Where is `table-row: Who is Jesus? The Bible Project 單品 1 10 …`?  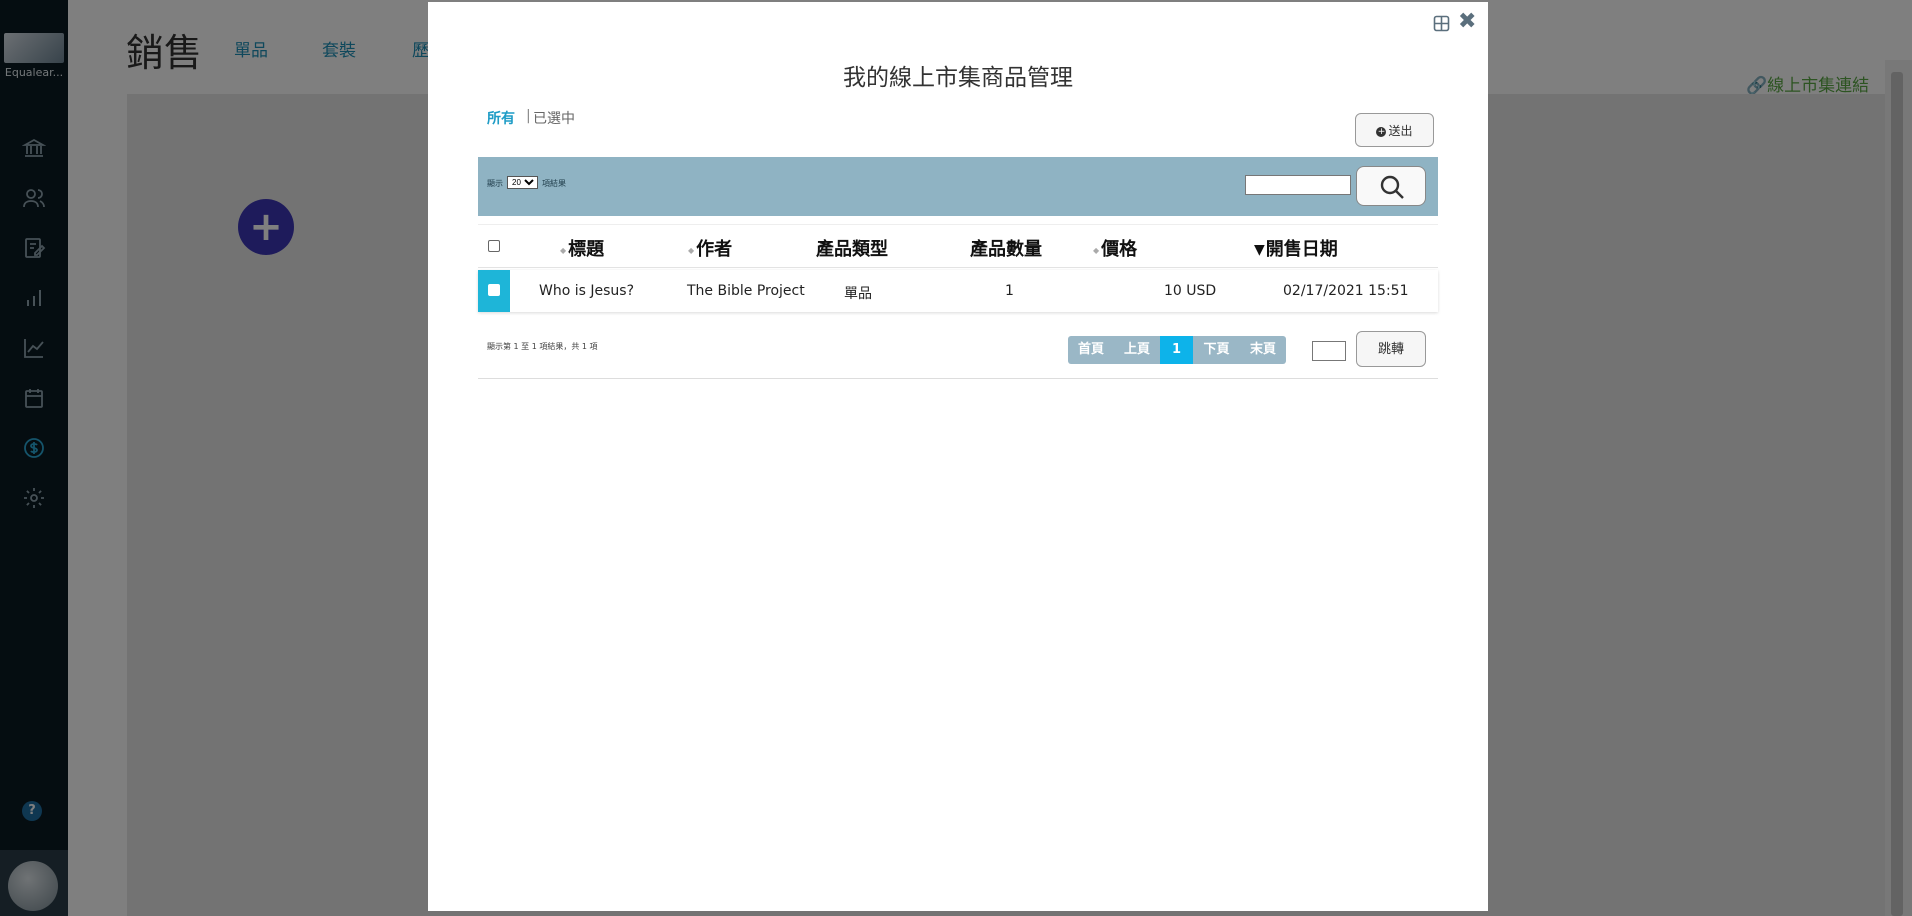
table-row: Who is Jesus? The Bible Project 單品 1 10 … is located at coordinates (958, 291).